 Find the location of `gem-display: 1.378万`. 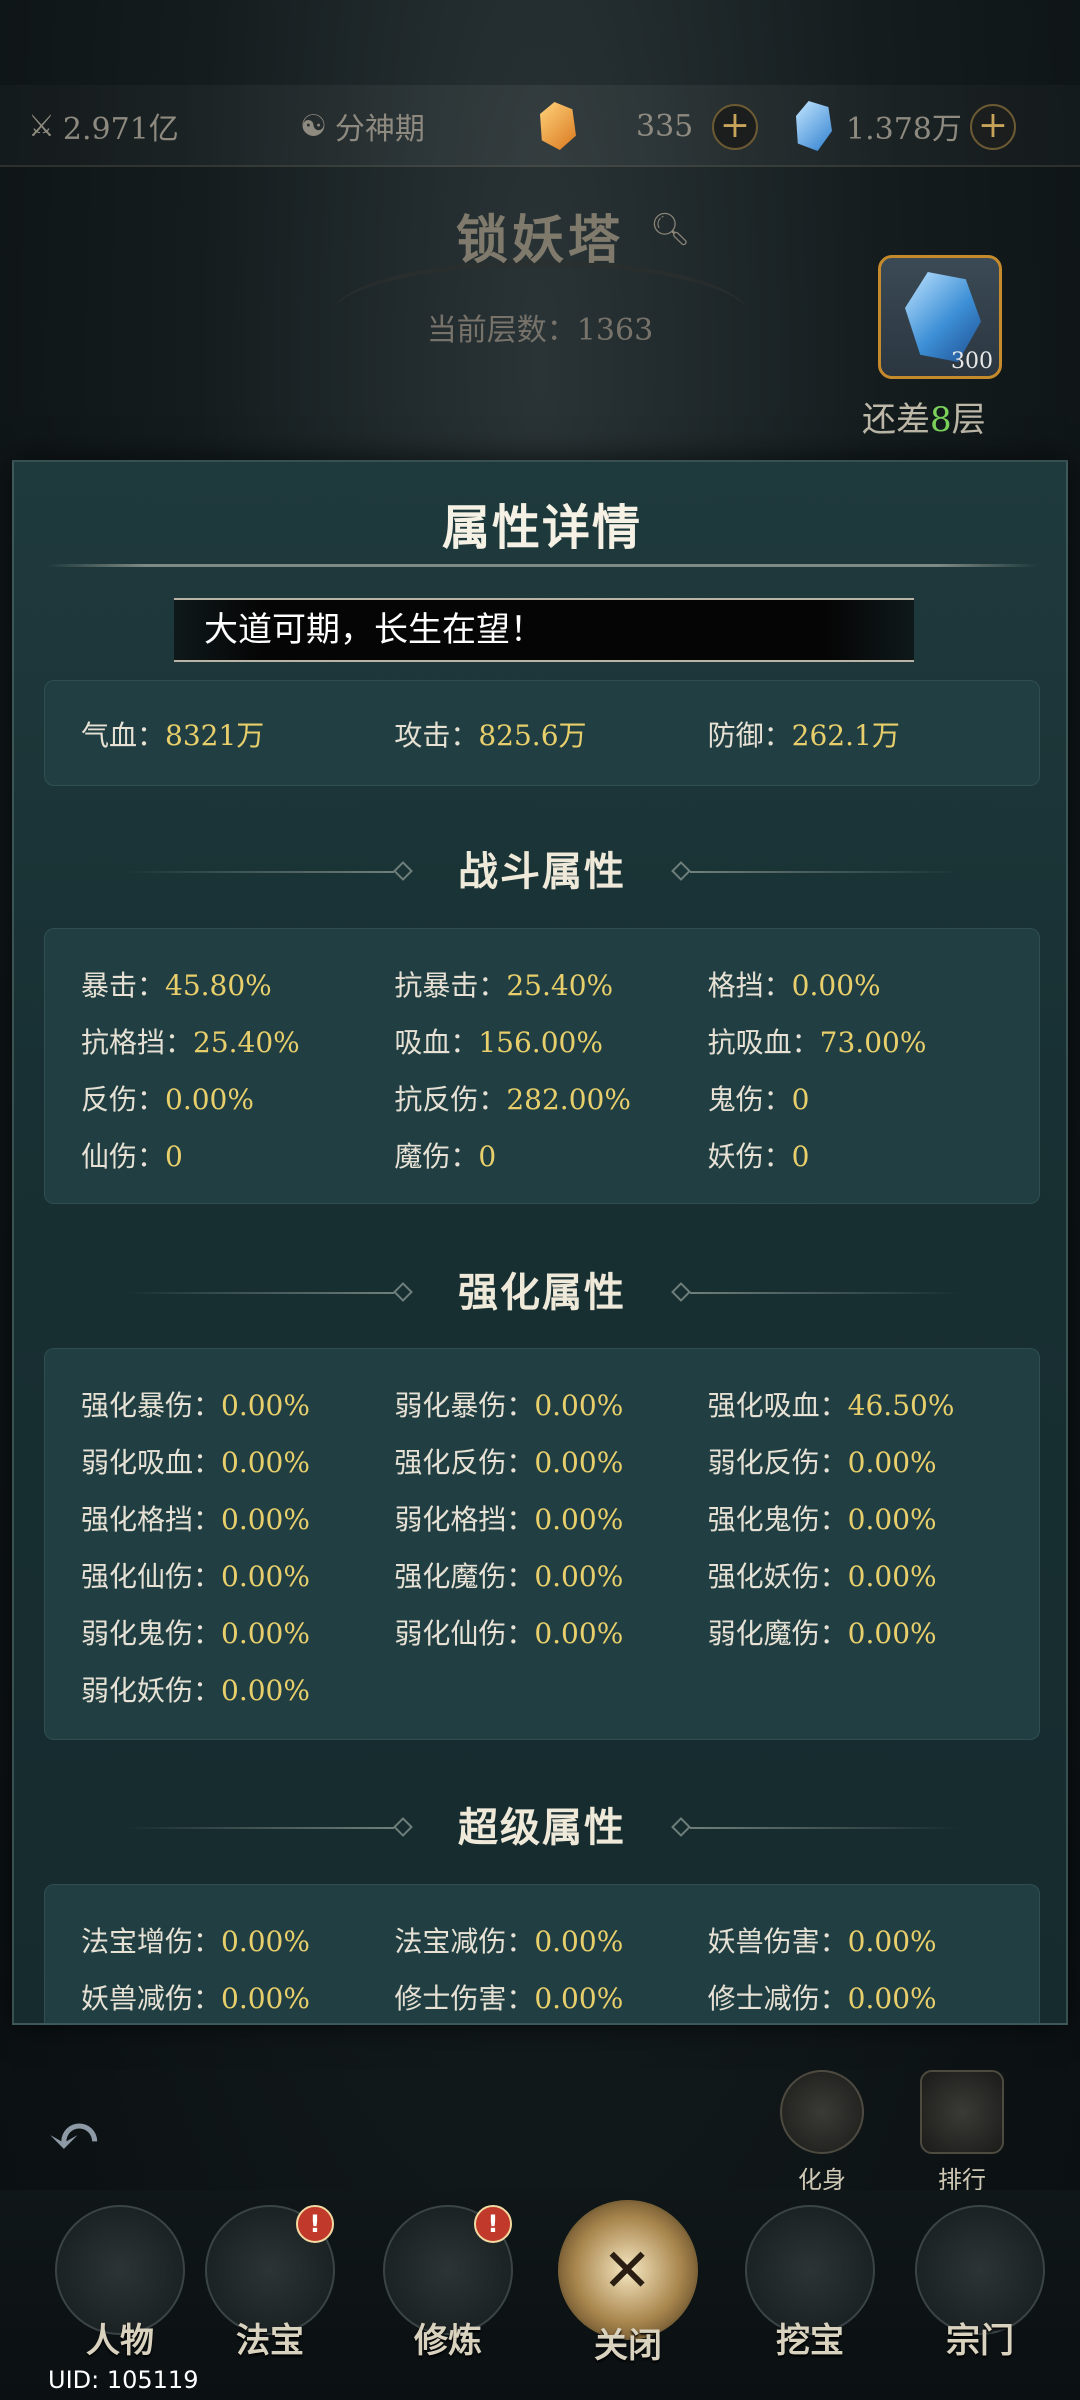

gem-display: 1.378万 is located at coordinates (879, 126).